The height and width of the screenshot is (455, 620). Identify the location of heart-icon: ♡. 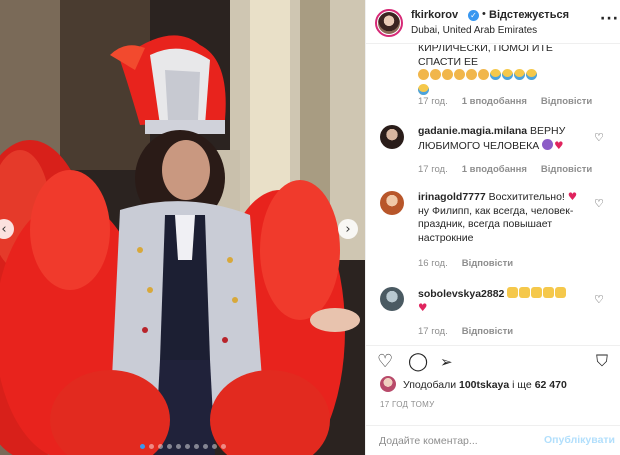
(385, 361).